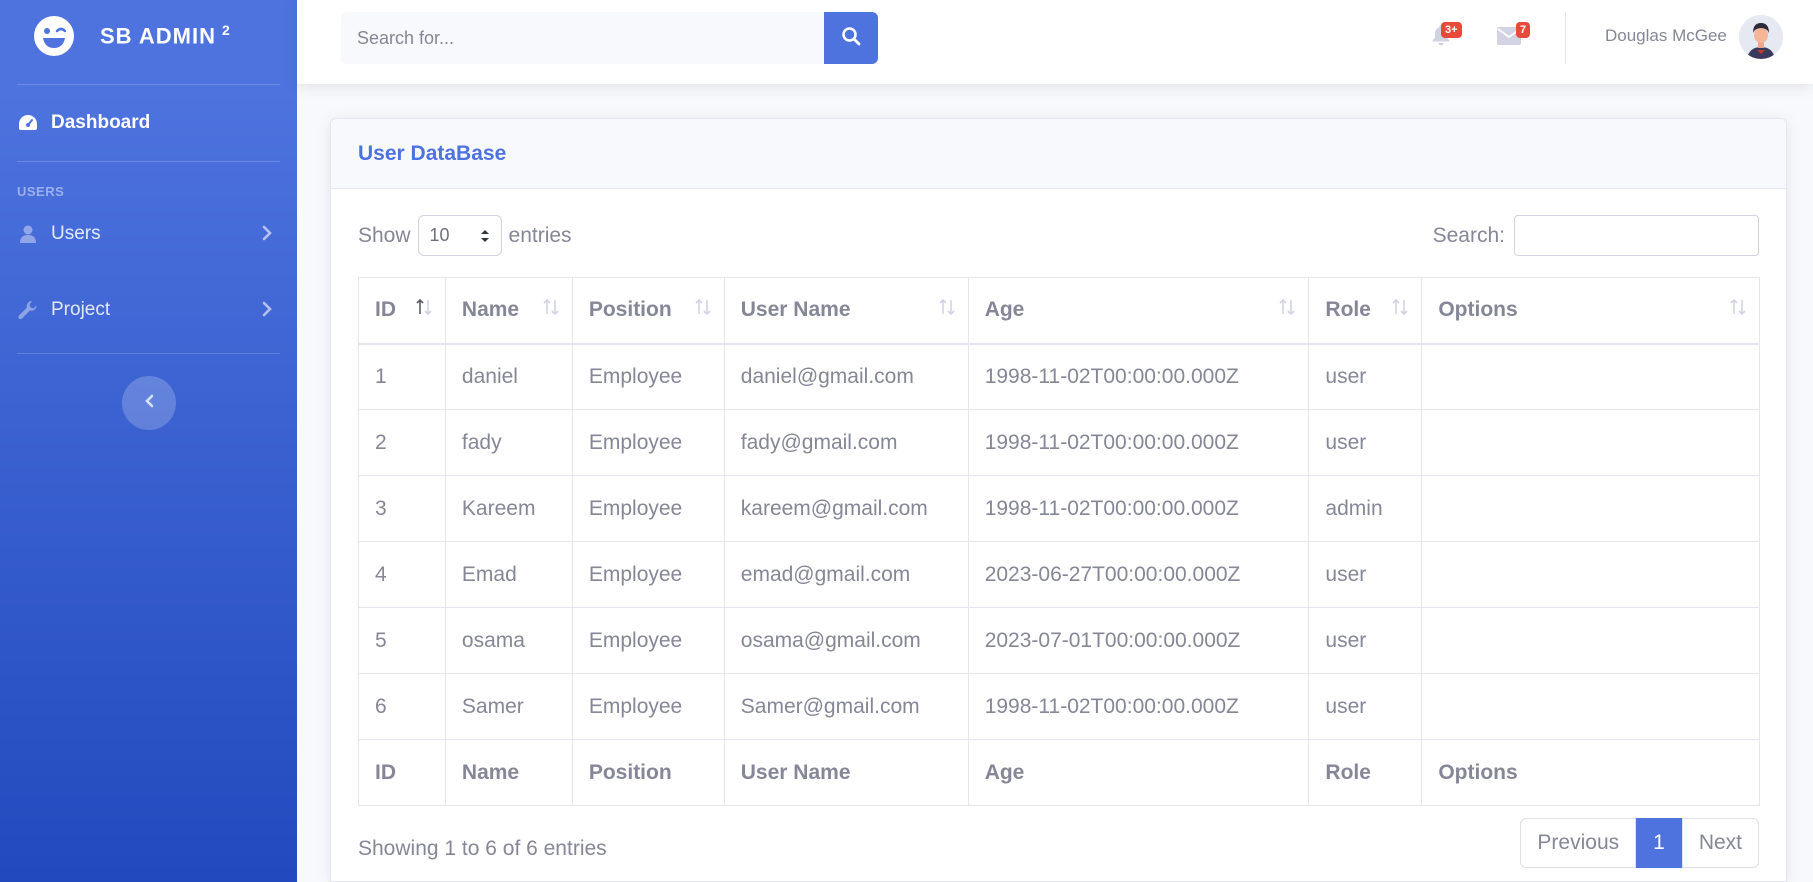 This screenshot has width=1813, height=882. I want to click on previous-page-button: Previous, so click(1578, 843).